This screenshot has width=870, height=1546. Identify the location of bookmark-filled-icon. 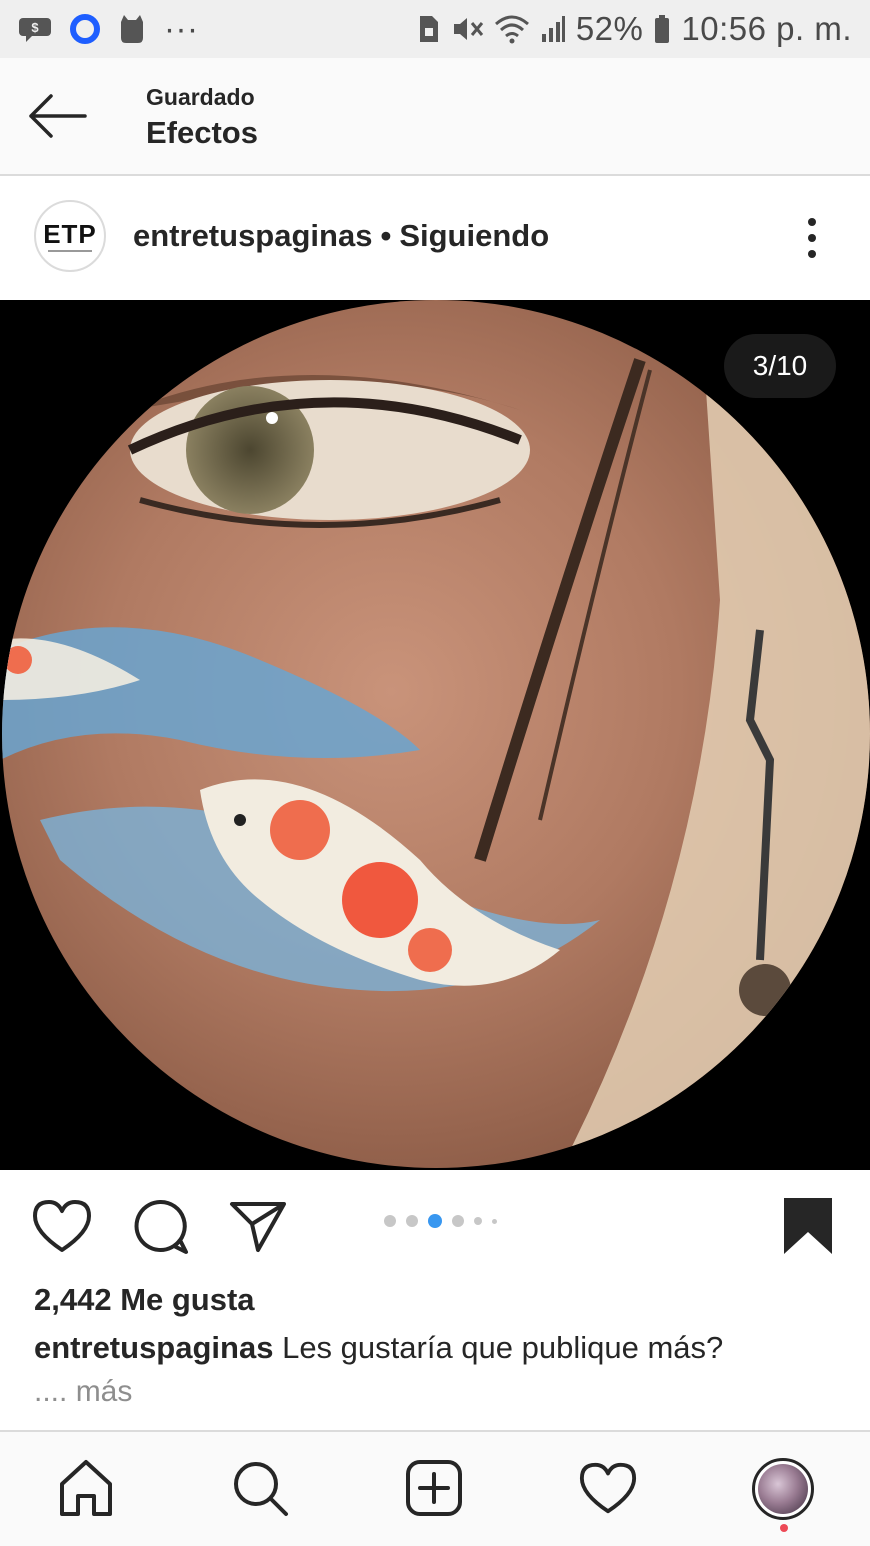
(808, 1226).